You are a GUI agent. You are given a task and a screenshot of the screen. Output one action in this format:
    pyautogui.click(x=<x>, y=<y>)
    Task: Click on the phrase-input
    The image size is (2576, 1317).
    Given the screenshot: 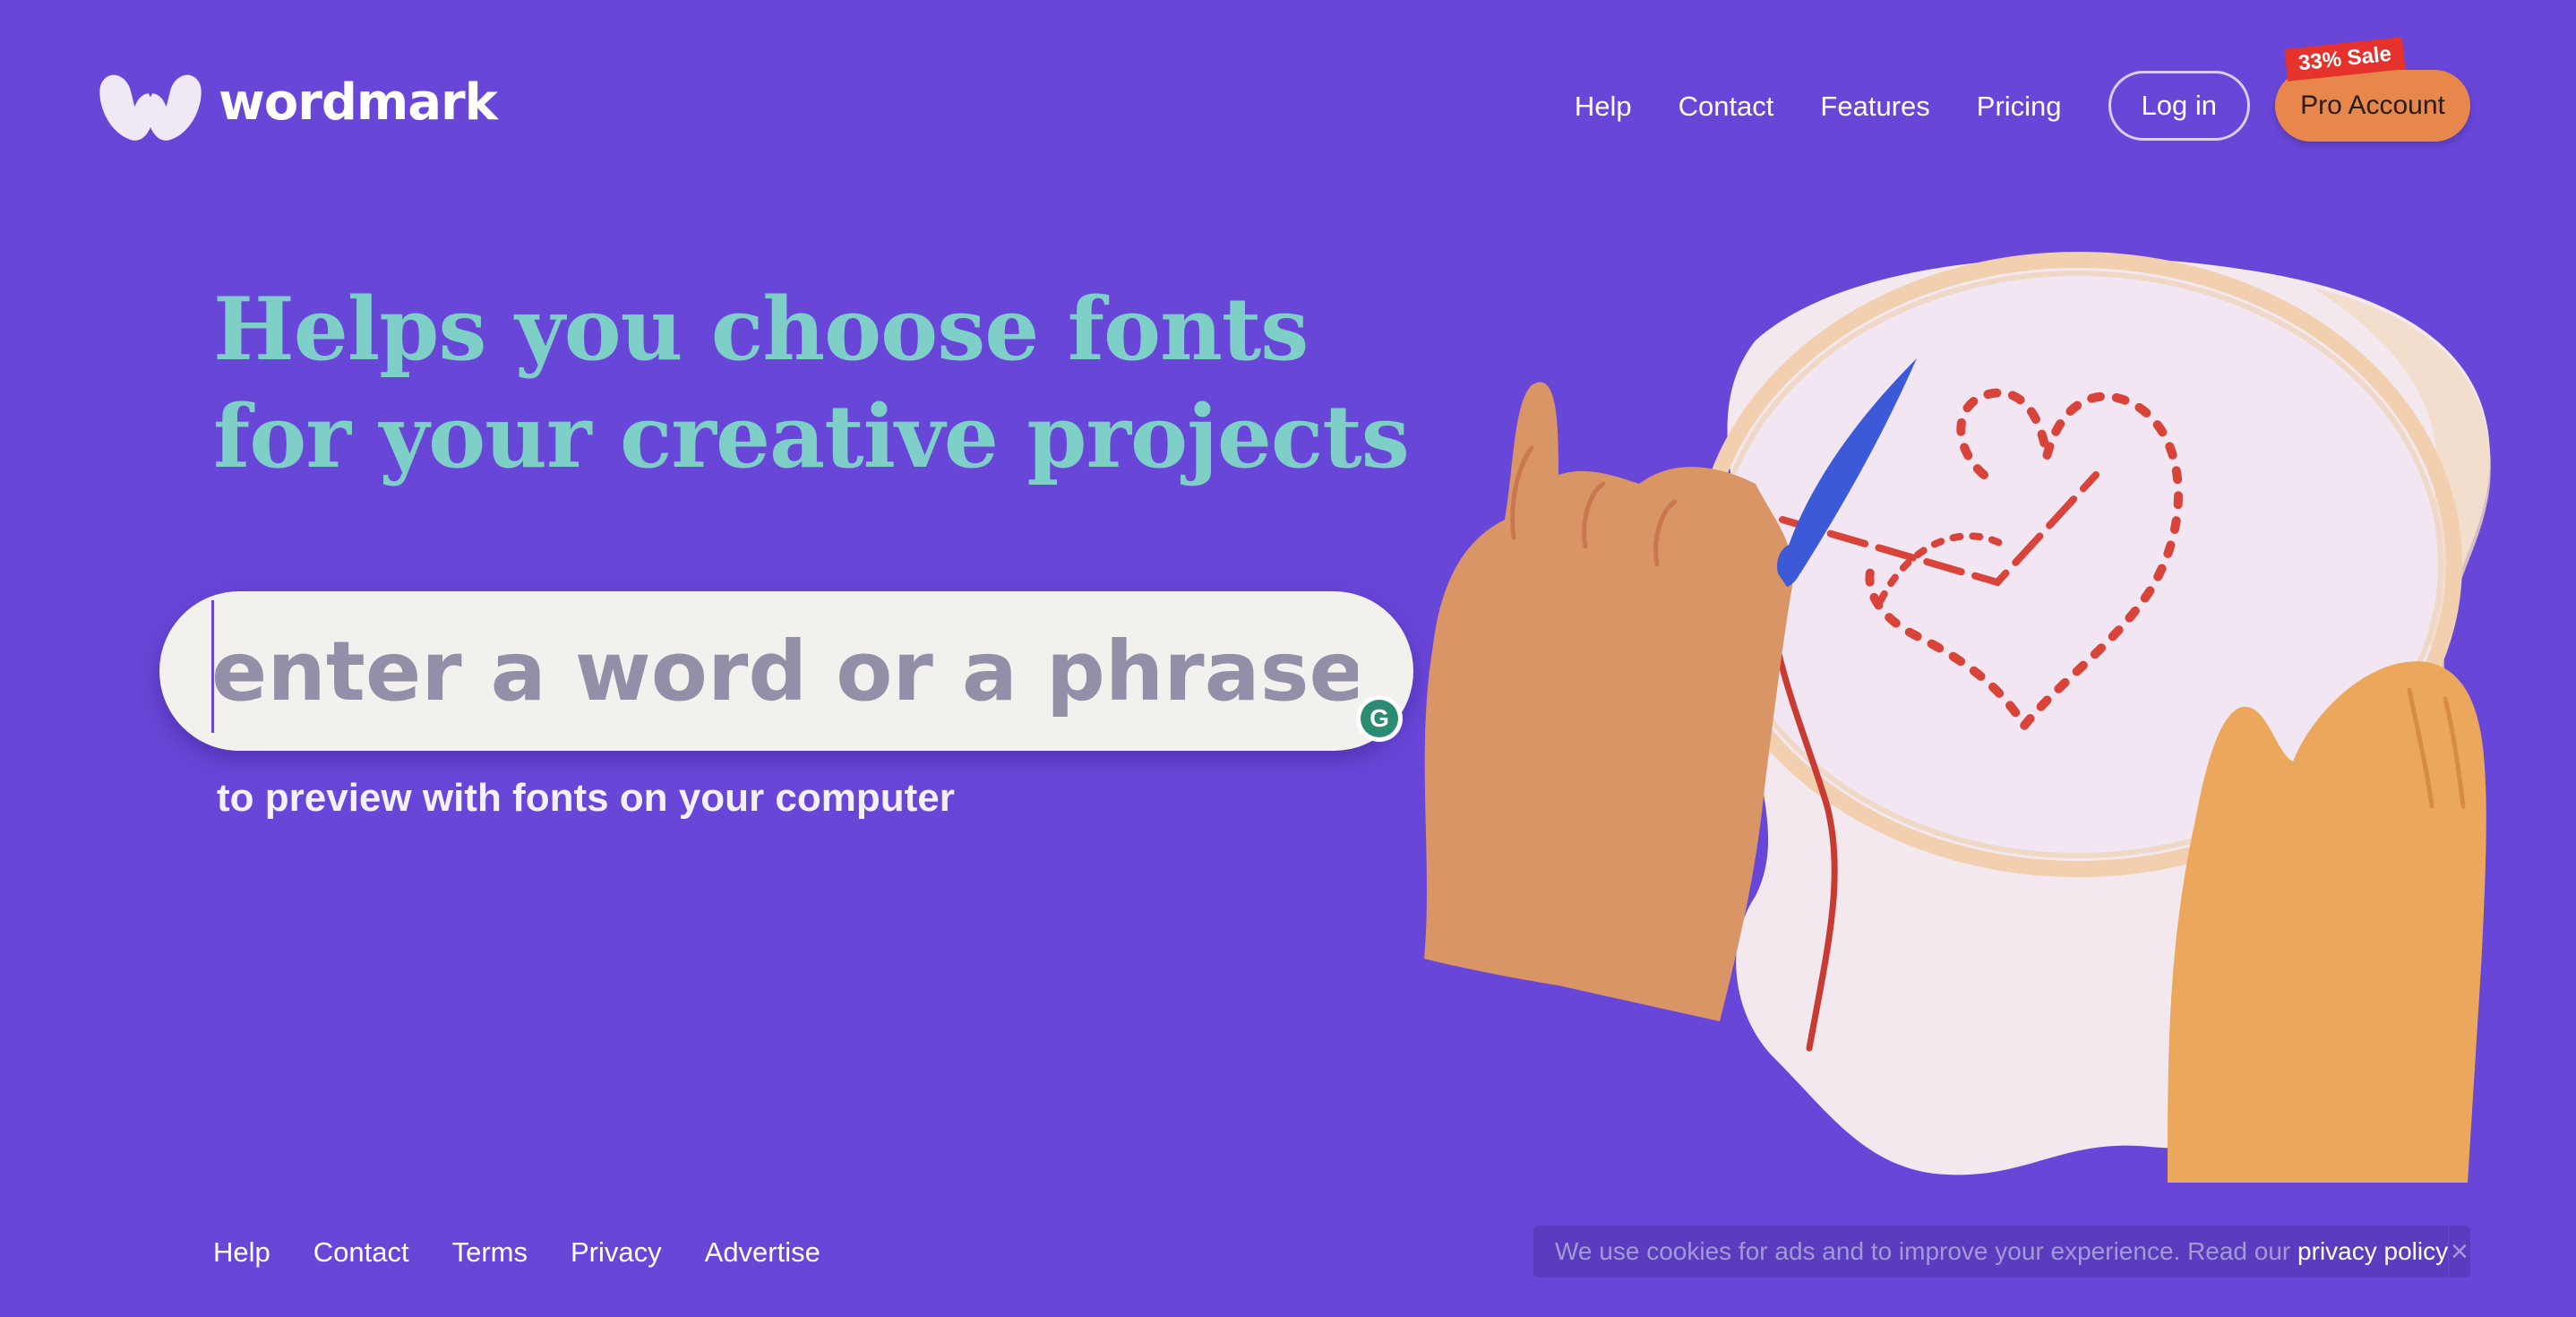 What is the action you would take?
    pyautogui.click(x=784, y=671)
    